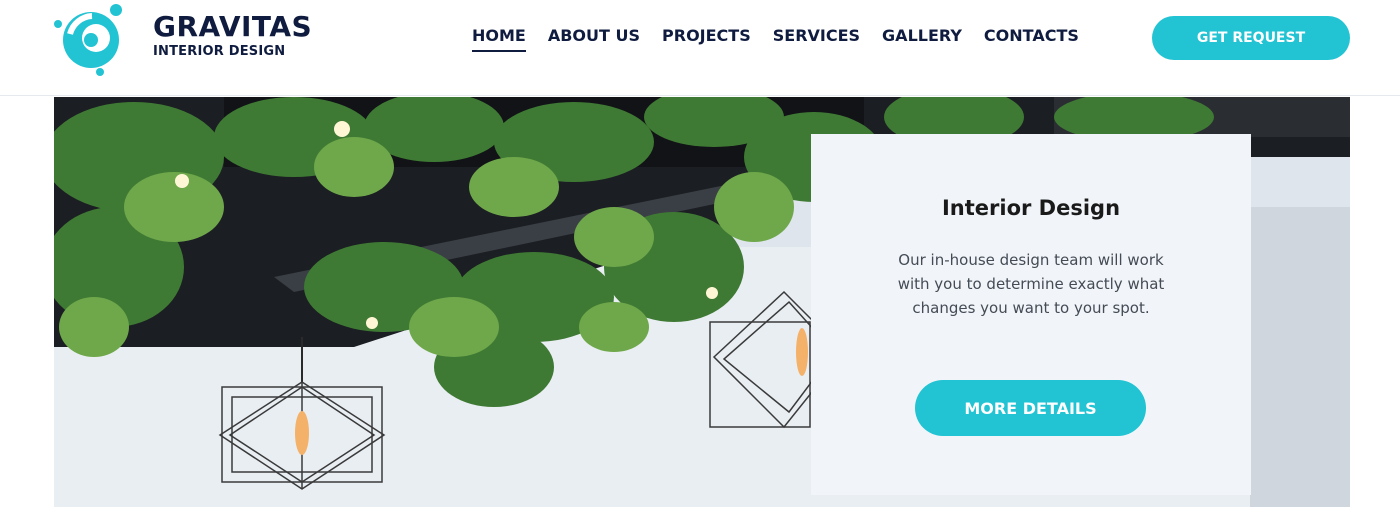  What do you see at coordinates (1030, 408) in the screenshot?
I see `more-details-button: MORE DETAILS` at bounding box center [1030, 408].